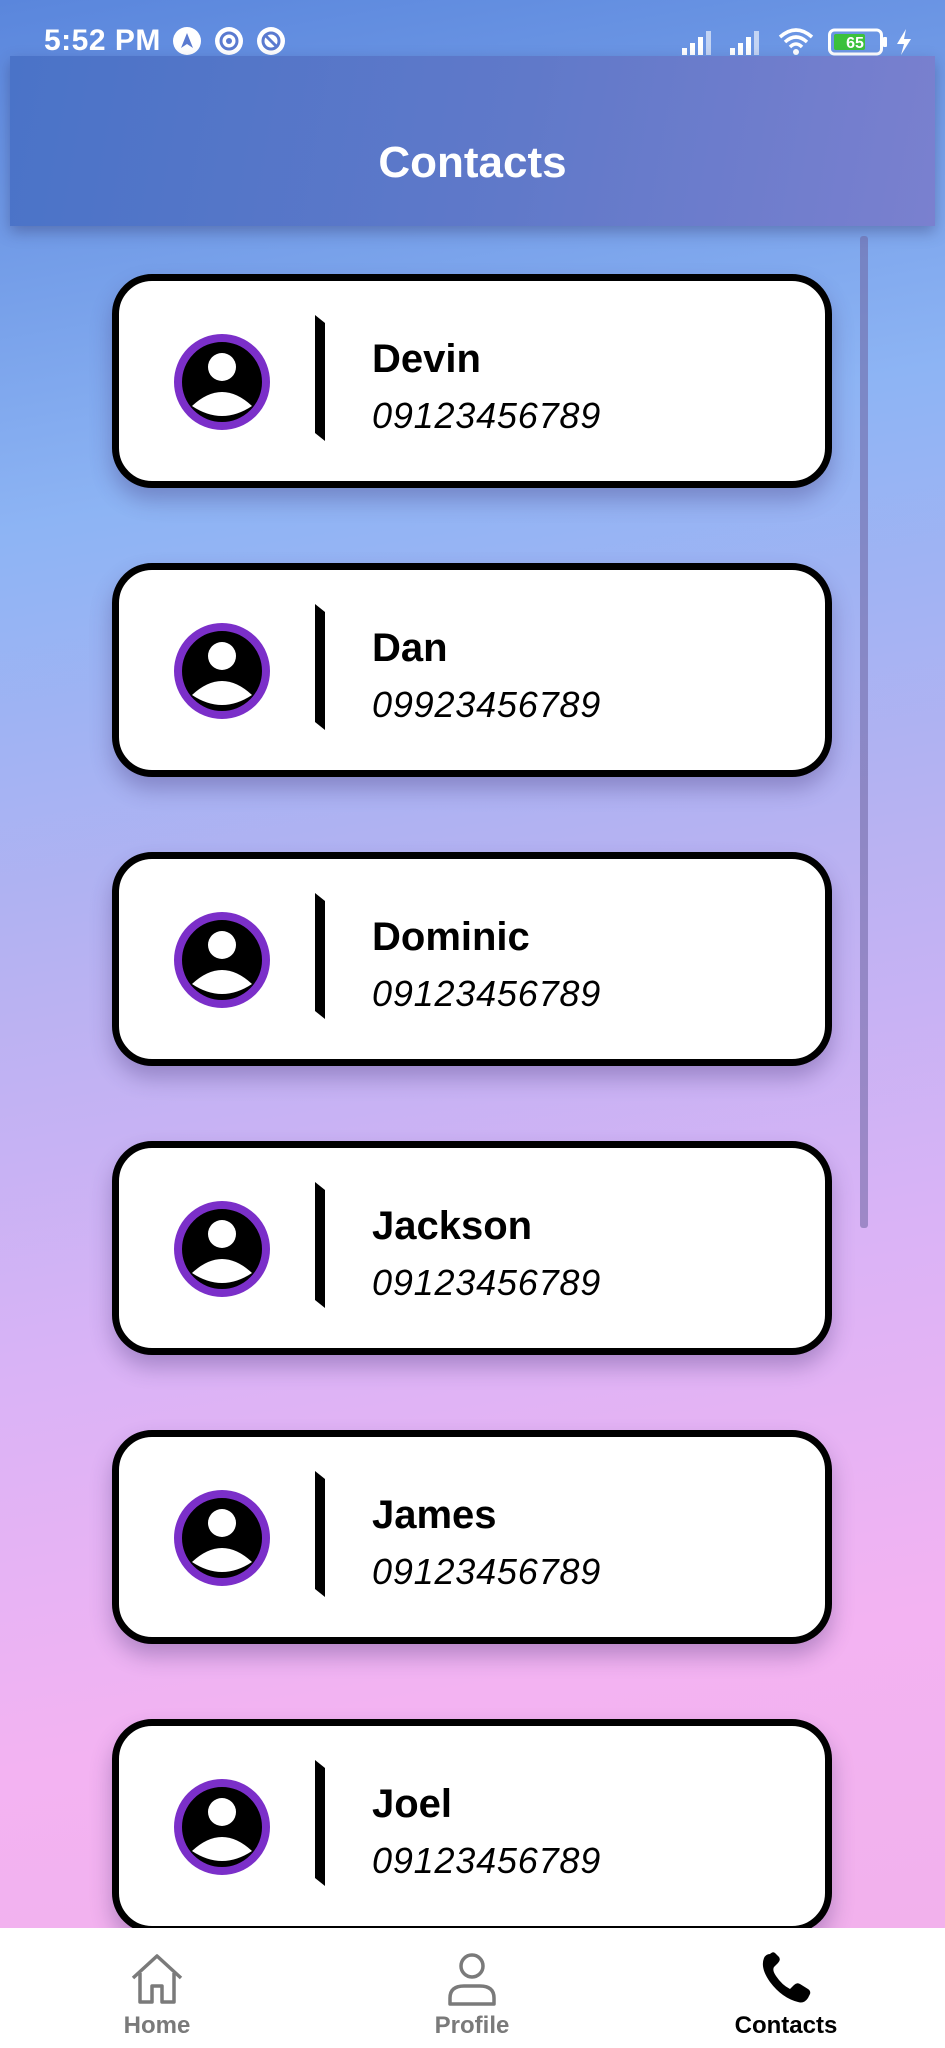  What do you see at coordinates (487, 704) in the screenshot?
I see `contact-phone: 09923456789` at bounding box center [487, 704].